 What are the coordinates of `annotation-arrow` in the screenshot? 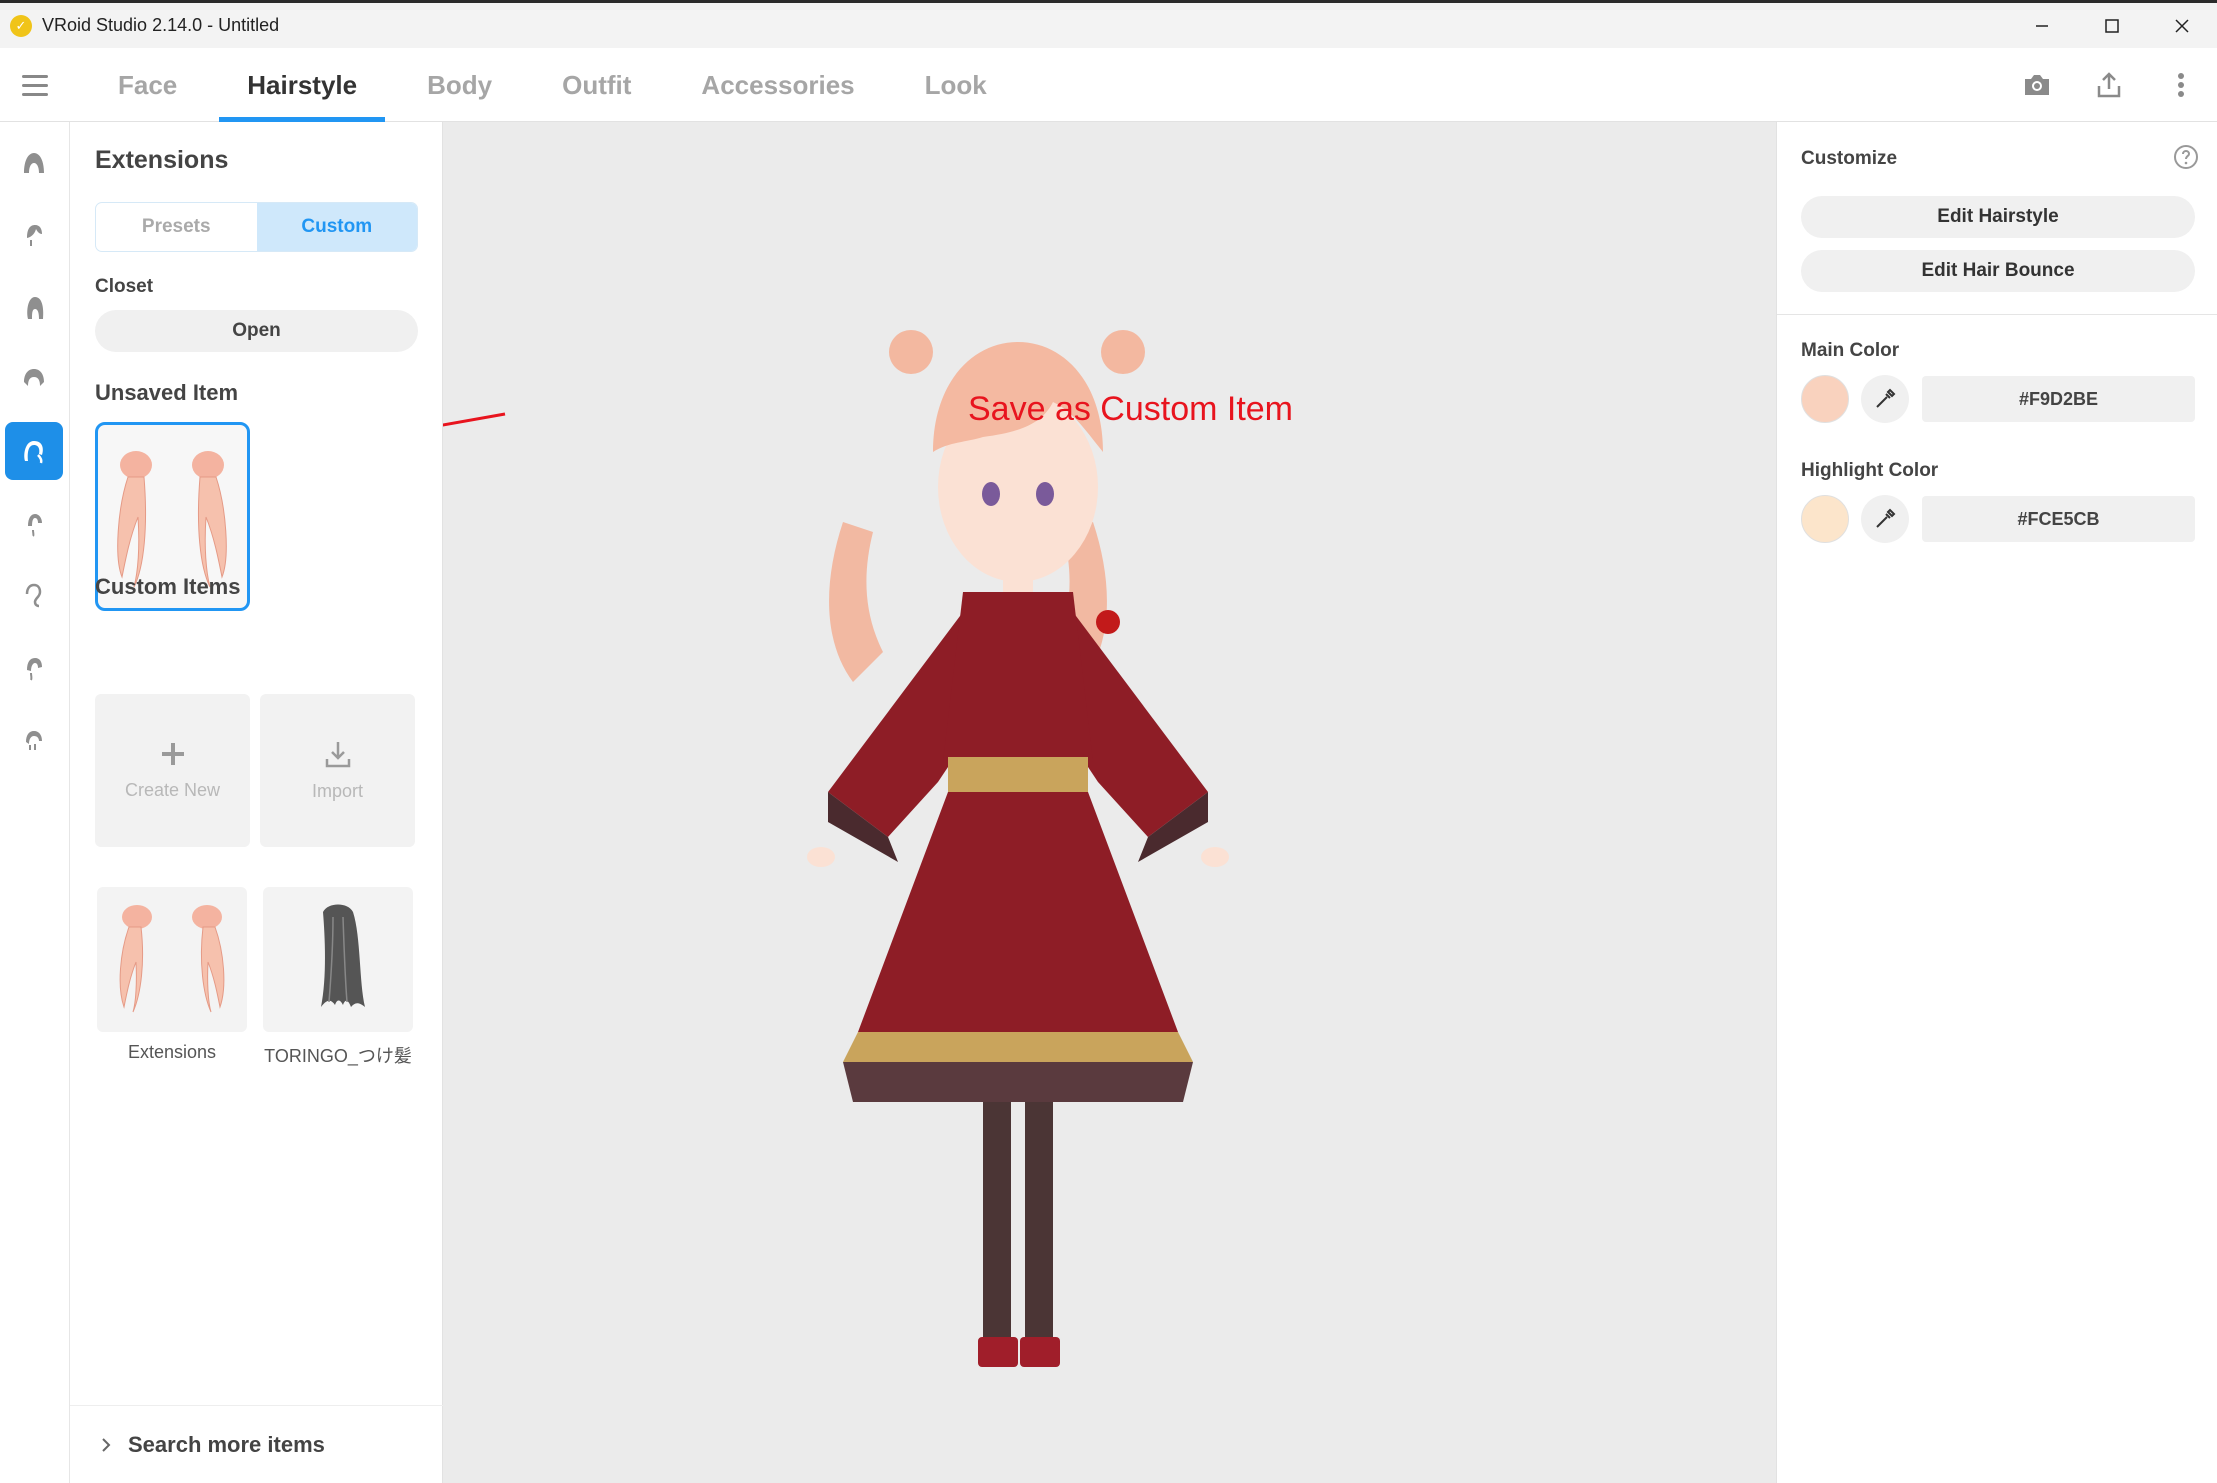 It's located at (474, 419).